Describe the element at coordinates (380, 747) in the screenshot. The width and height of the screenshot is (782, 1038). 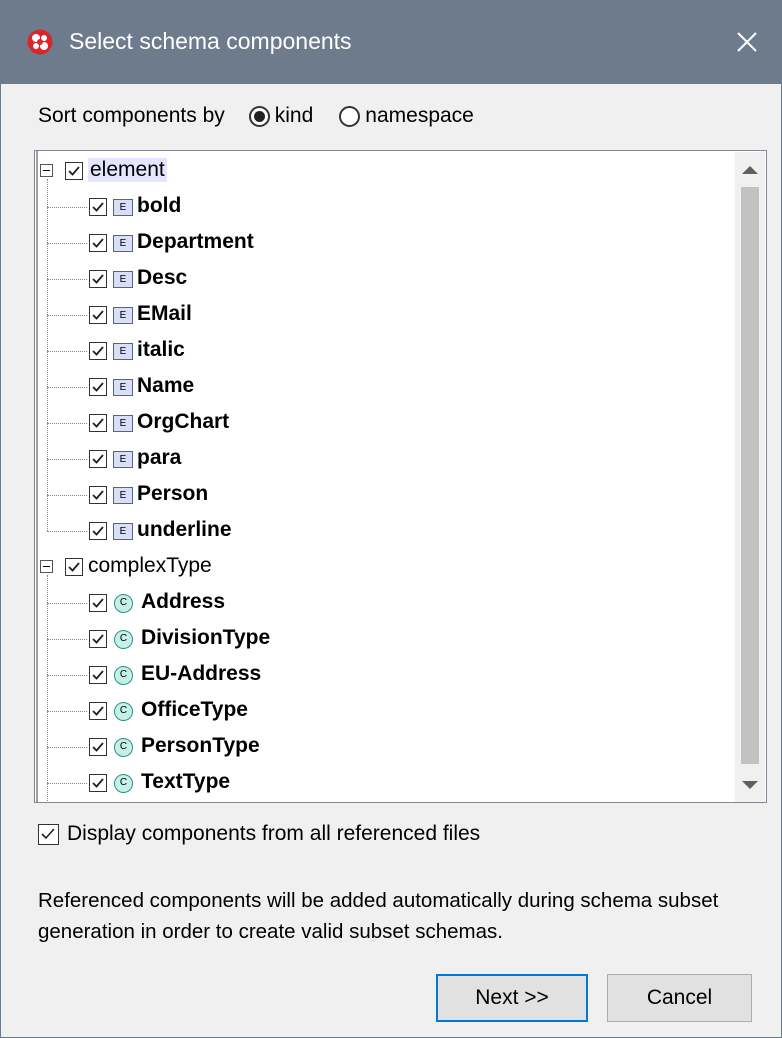
I see `tree-item: C PersonType` at that location.